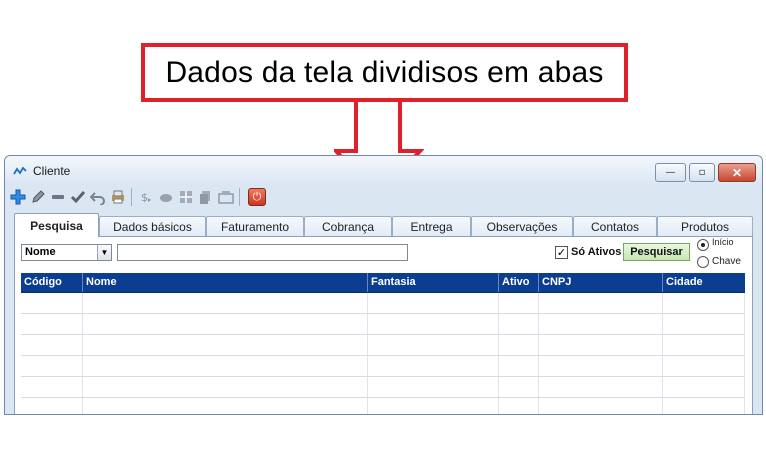 The width and height of the screenshot is (766, 451). Describe the element at coordinates (433, 282) in the screenshot. I see `column-header-fantasia: Fantasia` at that location.